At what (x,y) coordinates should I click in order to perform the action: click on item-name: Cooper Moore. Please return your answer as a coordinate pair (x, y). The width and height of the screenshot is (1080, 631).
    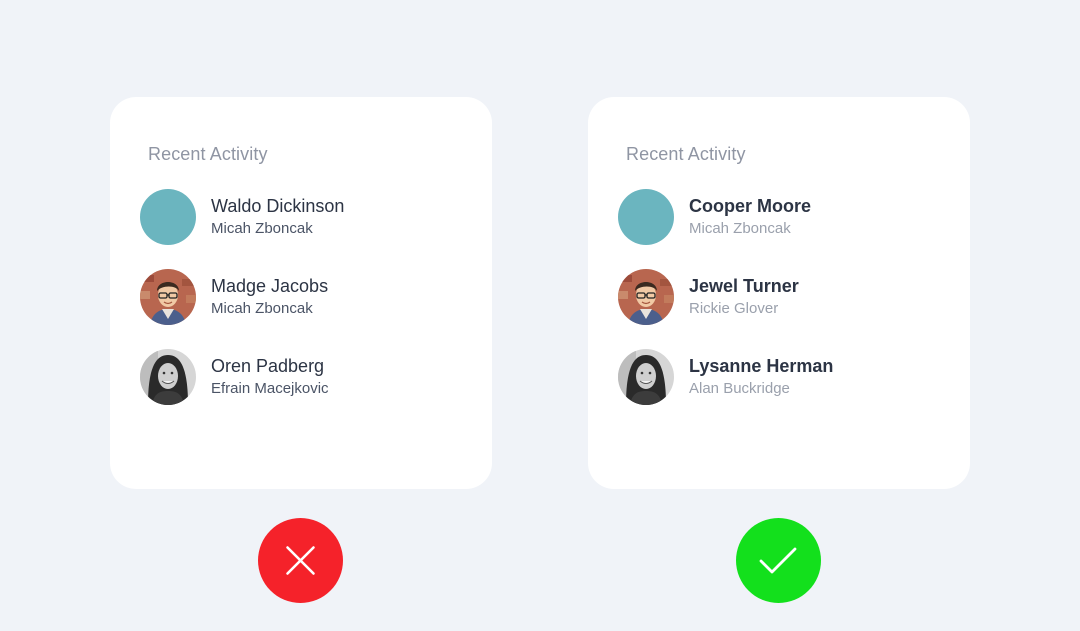
    Looking at the image, I should click on (750, 206).